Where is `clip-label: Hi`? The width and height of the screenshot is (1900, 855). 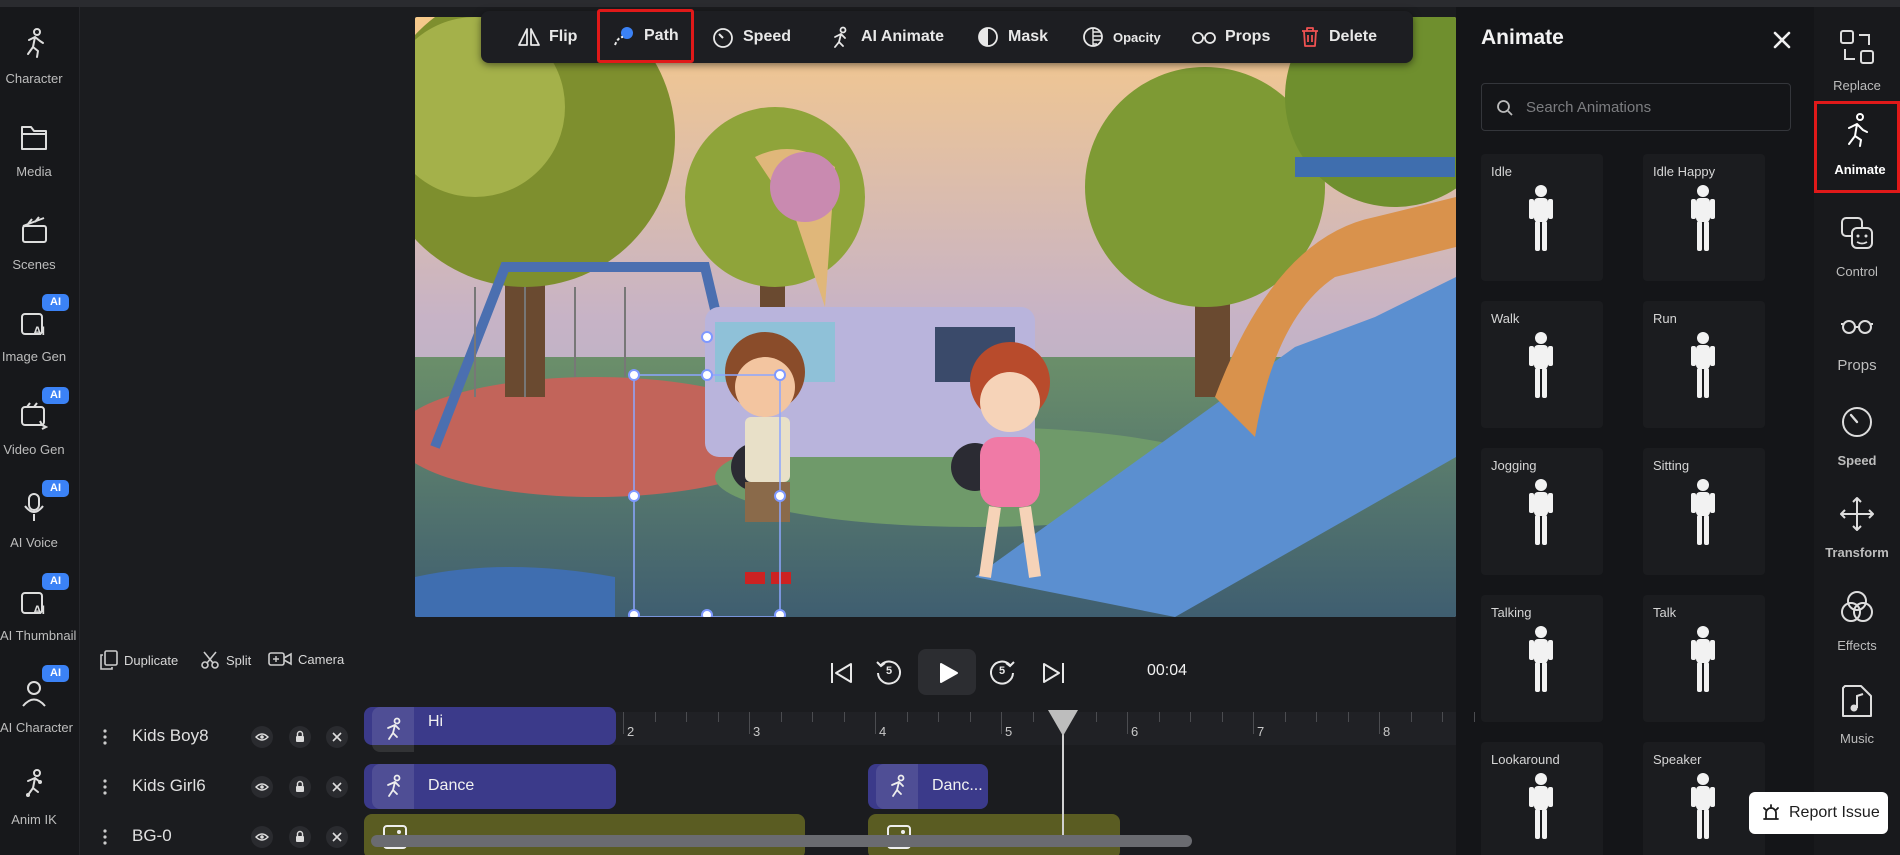
clip-label: Hi is located at coordinates (436, 721).